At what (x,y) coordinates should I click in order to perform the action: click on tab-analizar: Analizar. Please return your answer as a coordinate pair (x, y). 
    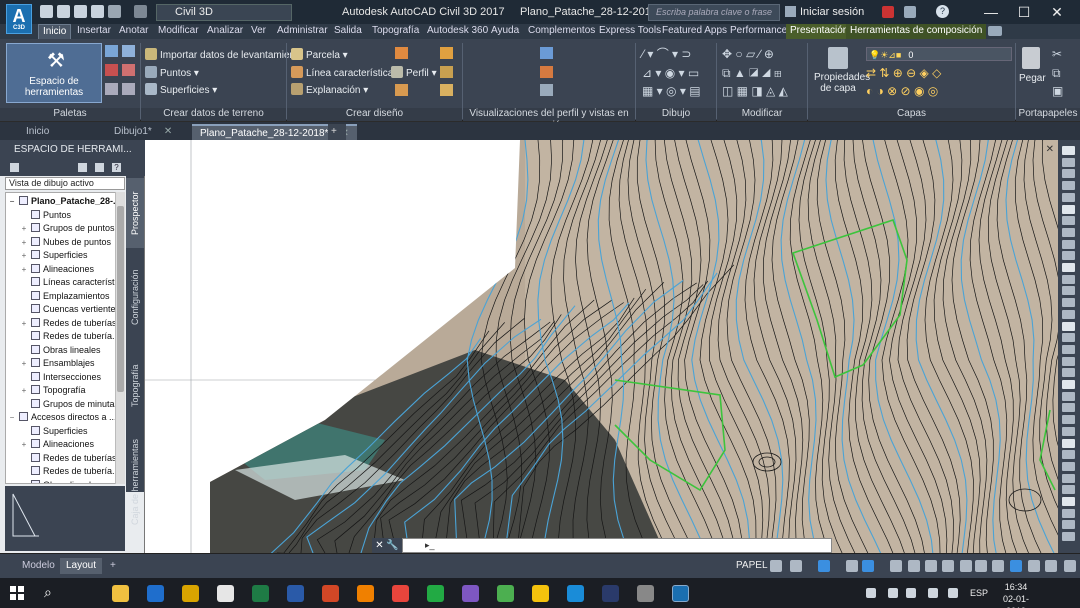
    Looking at the image, I should click on (225, 31).